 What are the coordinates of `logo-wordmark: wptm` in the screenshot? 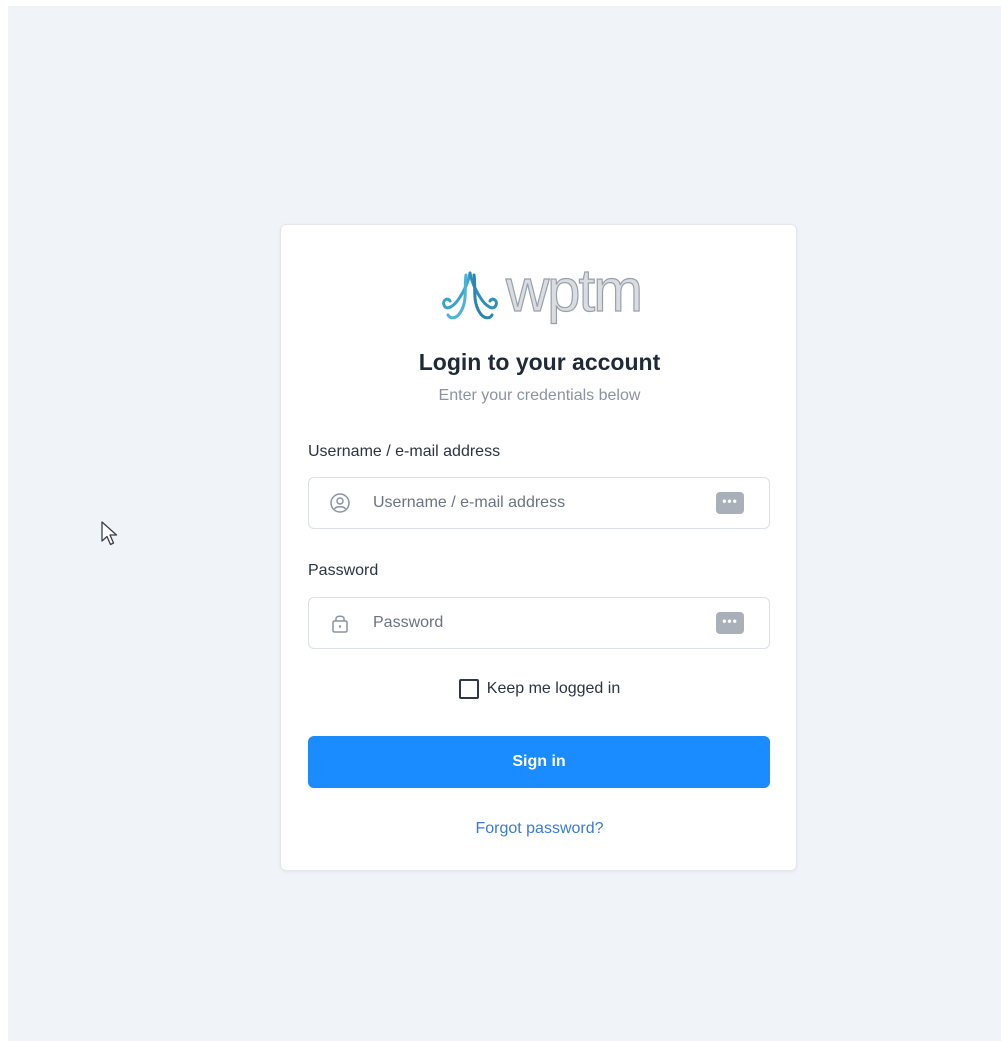 It's located at (574, 290).